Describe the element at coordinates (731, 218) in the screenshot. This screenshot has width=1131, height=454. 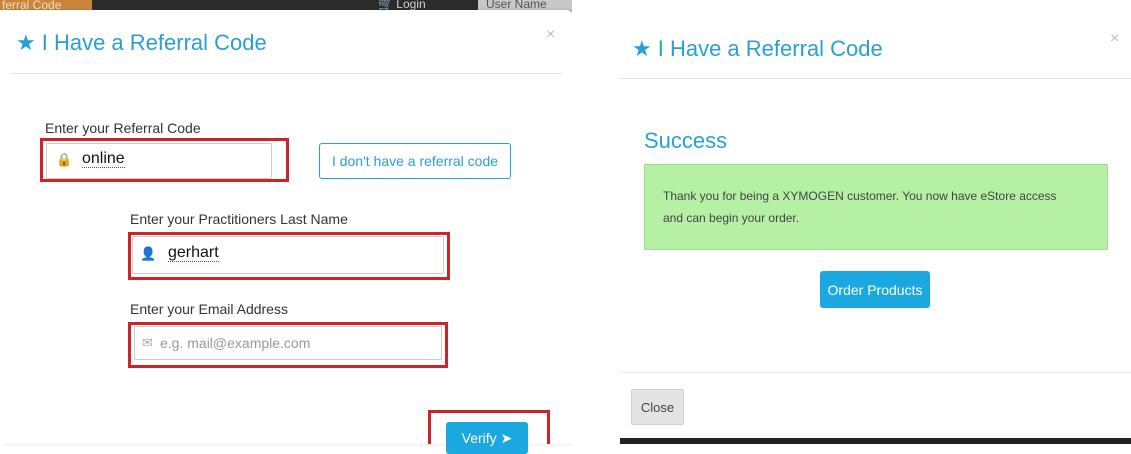
I see `success-message-line2: and can begin your order.` at that location.